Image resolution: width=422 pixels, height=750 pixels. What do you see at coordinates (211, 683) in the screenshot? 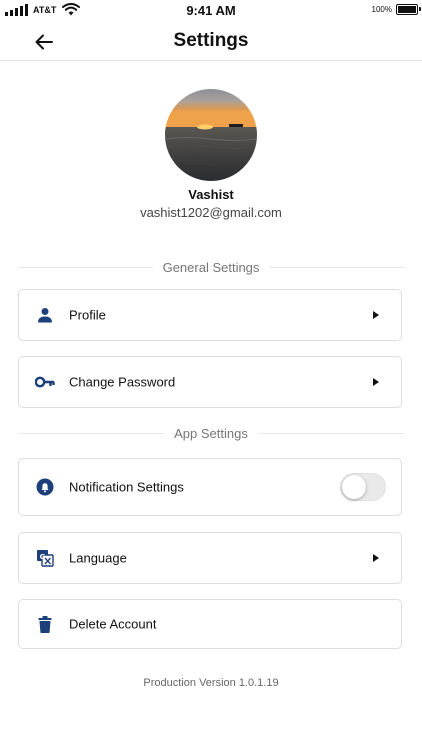
I see `version-label: Production Version 1.0.1.19` at bounding box center [211, 683].